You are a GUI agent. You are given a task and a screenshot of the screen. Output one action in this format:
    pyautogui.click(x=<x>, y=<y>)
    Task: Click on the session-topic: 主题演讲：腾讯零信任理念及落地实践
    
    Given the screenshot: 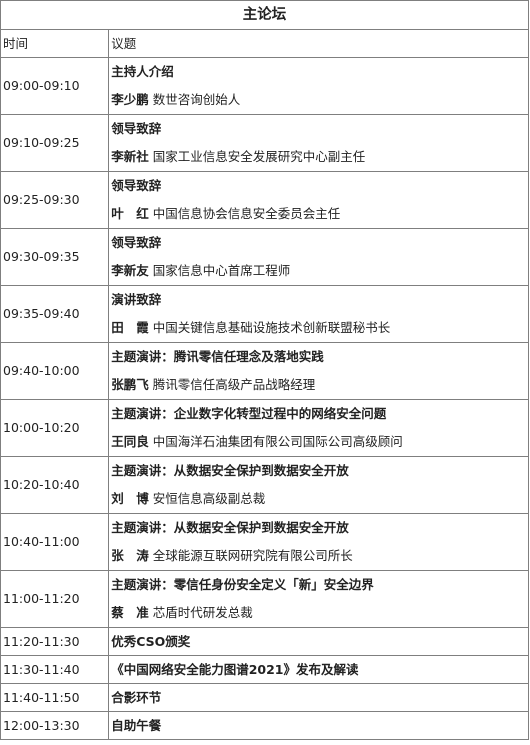 What is the action you would take?
    pyautogui.click(x=217, y=356)
    